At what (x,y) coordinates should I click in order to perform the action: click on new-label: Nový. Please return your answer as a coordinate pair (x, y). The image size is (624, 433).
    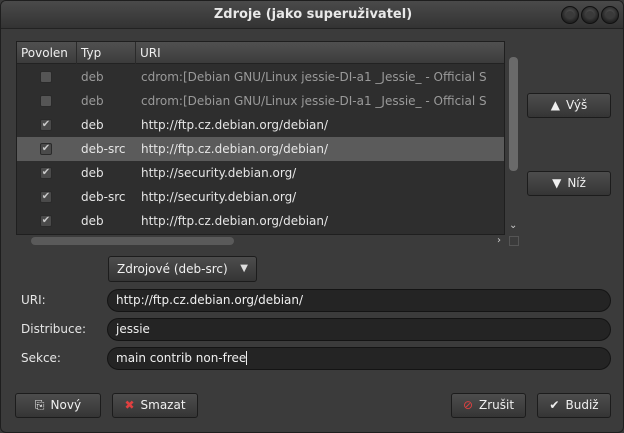
    Looking at the image, I should click on (66, 405).